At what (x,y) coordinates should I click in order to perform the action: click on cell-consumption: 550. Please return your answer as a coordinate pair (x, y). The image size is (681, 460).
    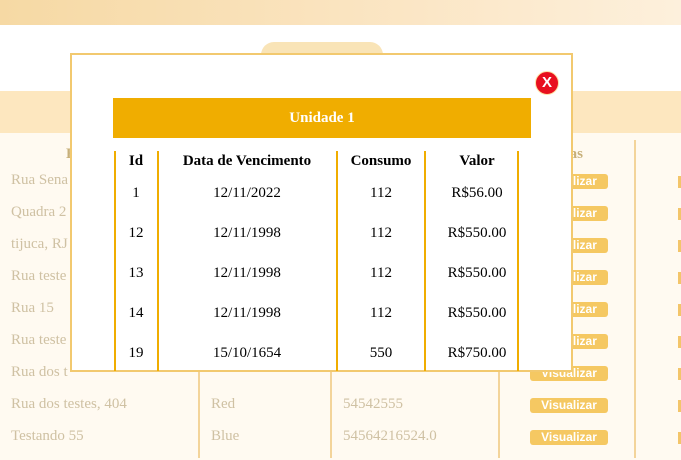
    Looking at the image, I should click on (381, 353).